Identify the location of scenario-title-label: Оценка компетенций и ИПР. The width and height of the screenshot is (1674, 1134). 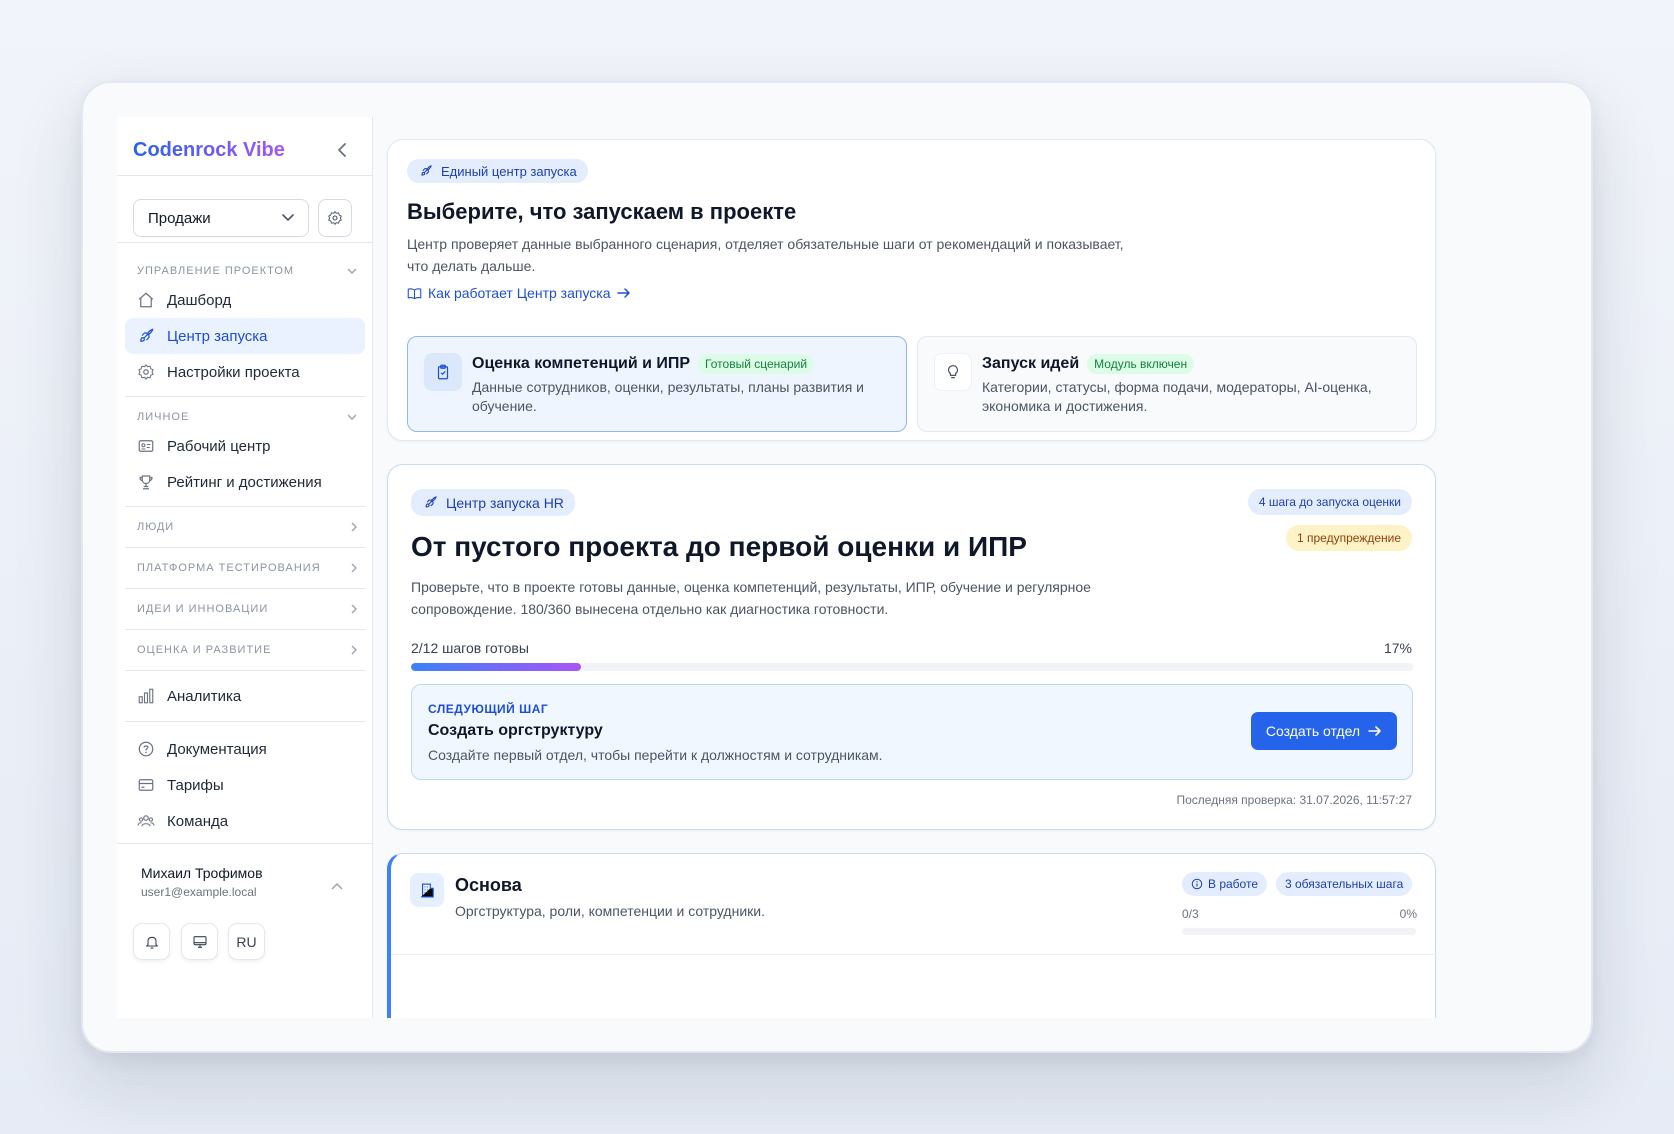
(581, 363).